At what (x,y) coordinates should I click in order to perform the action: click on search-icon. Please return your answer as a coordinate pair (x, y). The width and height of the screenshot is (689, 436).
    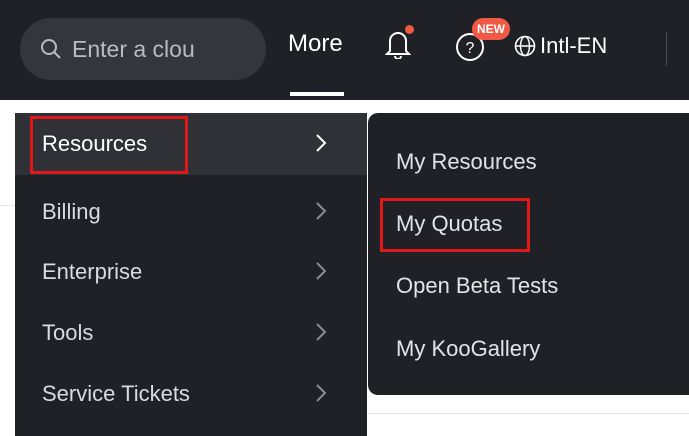
    Looking at the image, I should click on (51, 49).